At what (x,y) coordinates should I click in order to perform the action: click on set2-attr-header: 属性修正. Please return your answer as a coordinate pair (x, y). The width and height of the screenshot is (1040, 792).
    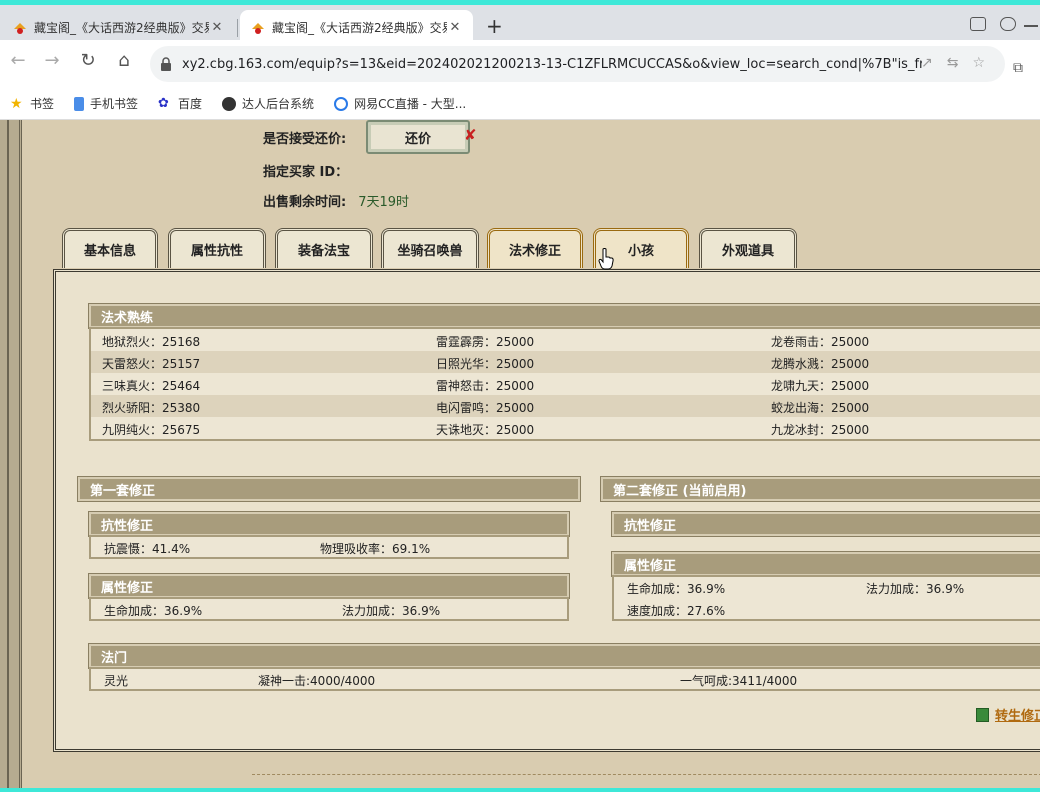
    Looking at the image, I should click on (826, 564).